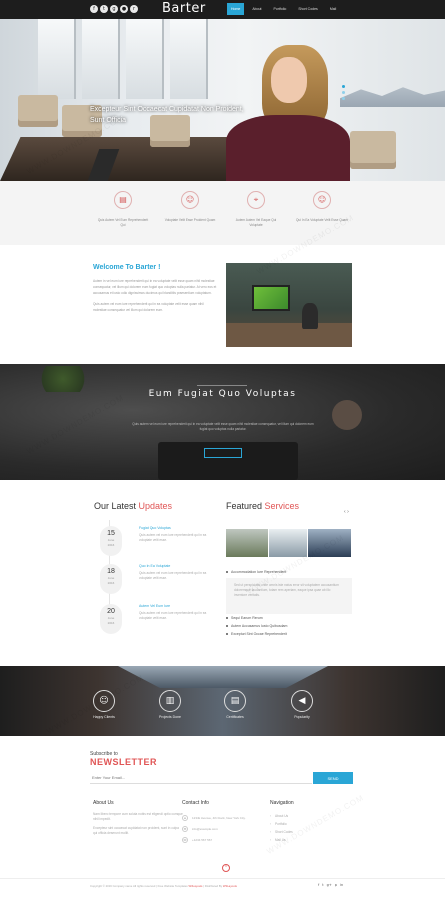 The image size is (445, 907). I want to click on footer-nav-link: Mail Us, so click(315, 840).